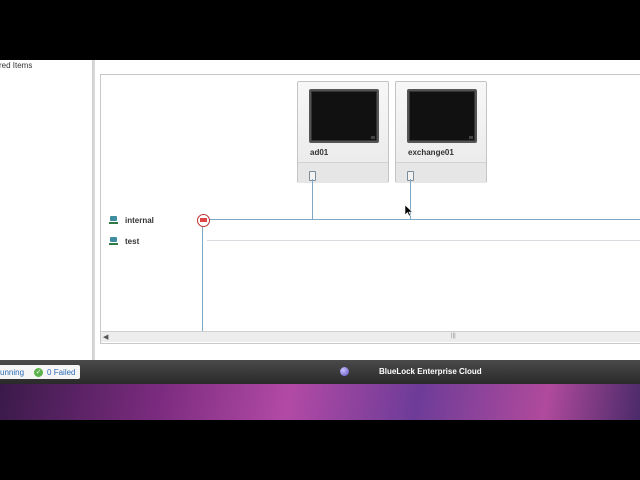  I want to click on left-panel-section-label: red Items, so click(16, 65).